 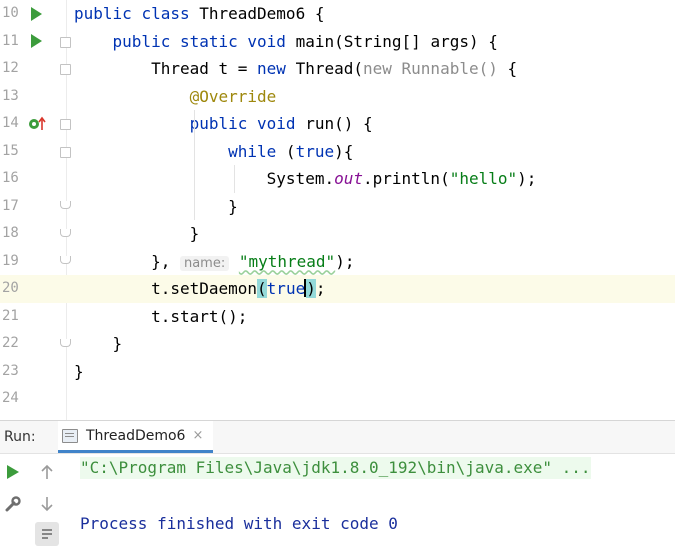 I want to click on code-line-24: 24, so click(x=337, y=399).